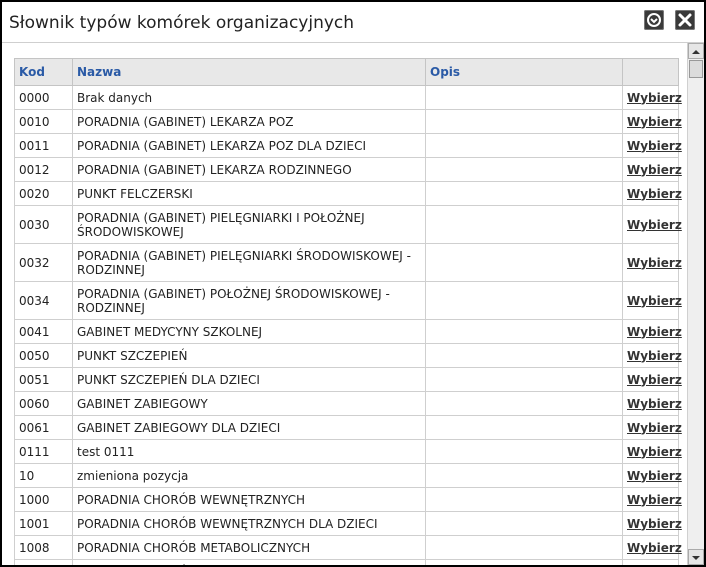 The image size is (706, 567). What do you see at coordinates (249, 193) in the screenshot?
I see `cell-nazwa: PUNKT FELCZERSKI` at bounding box center [249, 193].